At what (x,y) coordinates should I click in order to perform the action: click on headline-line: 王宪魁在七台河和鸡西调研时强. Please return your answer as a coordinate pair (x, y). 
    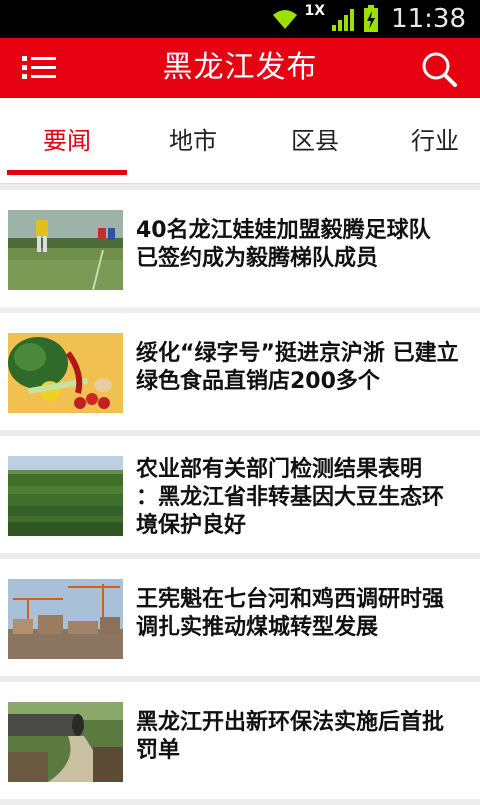
    Looking at the image, I should click on (290, 599).